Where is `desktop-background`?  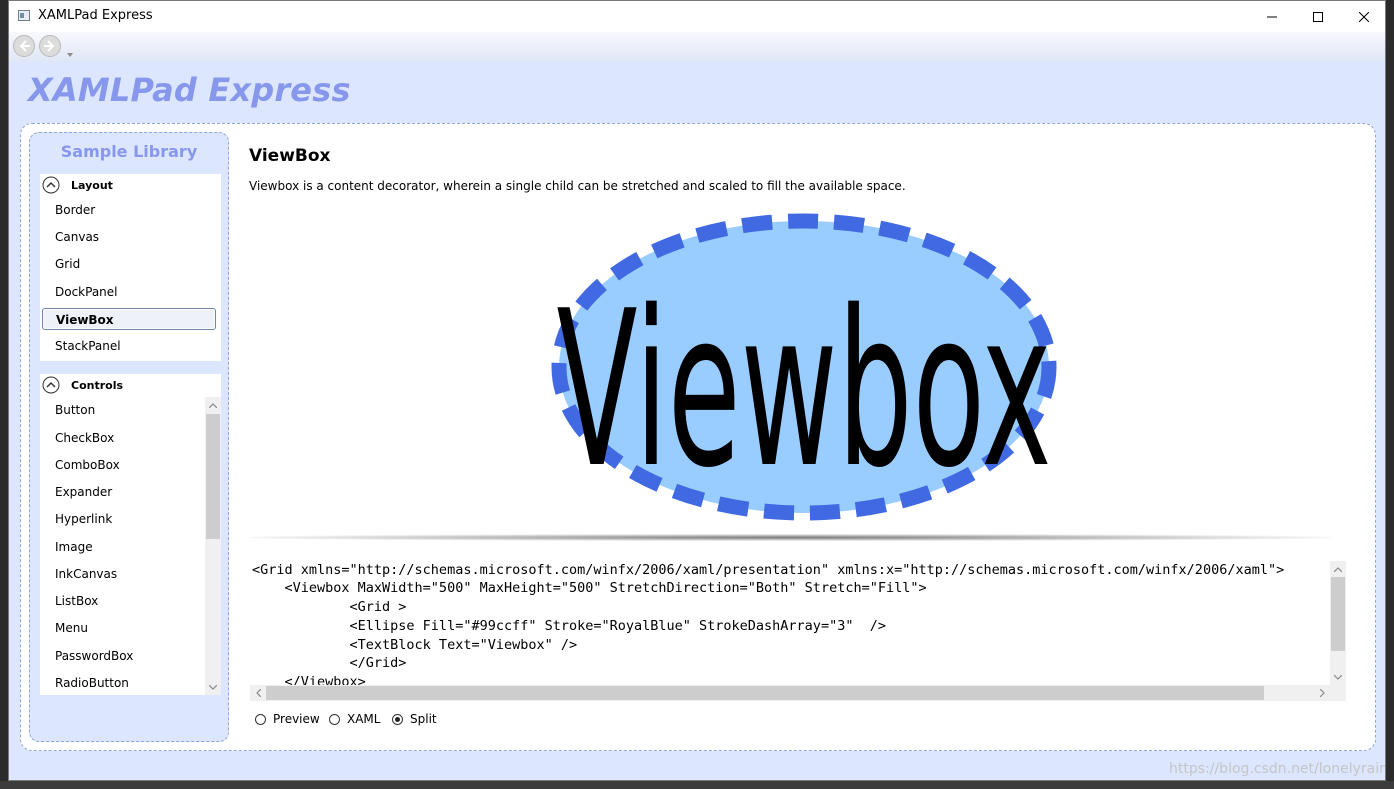 desktop-background is located at coordinates (697, 785).